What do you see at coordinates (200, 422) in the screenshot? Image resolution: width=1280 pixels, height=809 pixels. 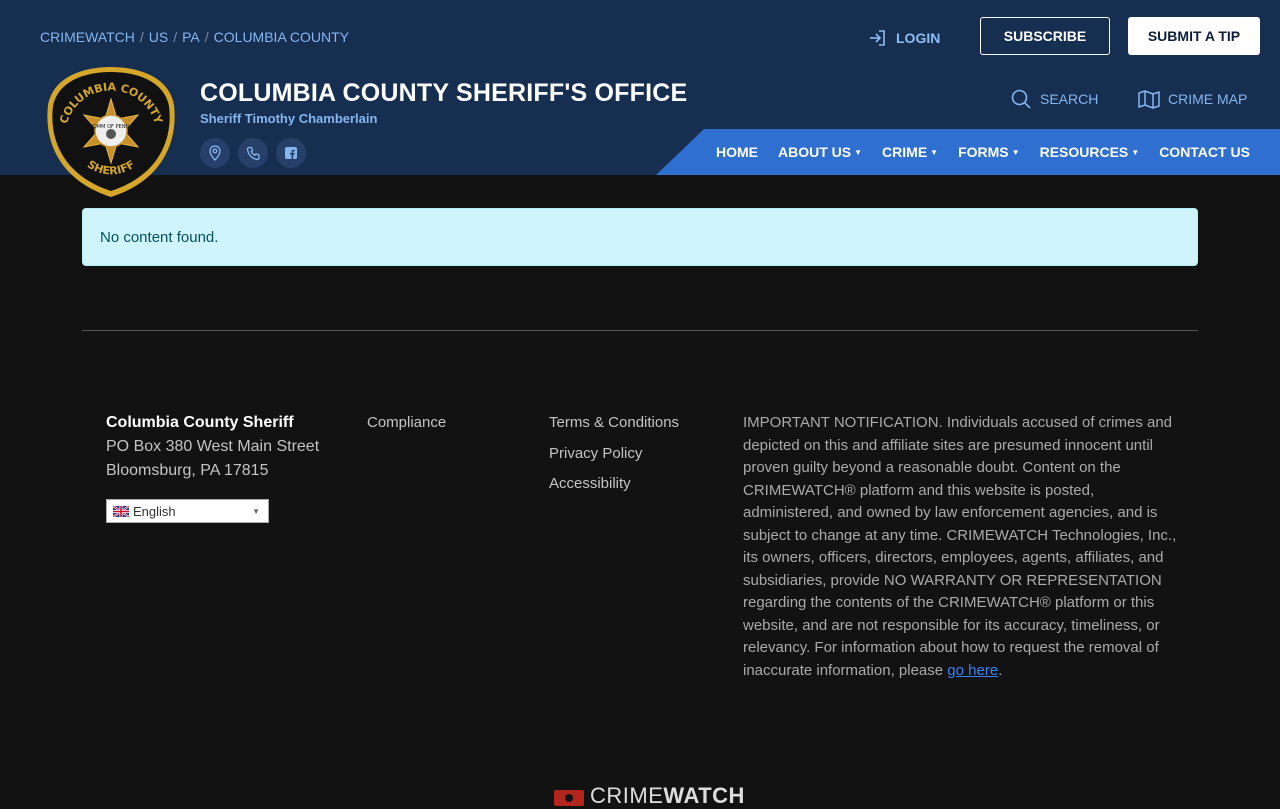 I see `footer-org-name: Columbia County Sheriff` at bounding box center [200, 422].